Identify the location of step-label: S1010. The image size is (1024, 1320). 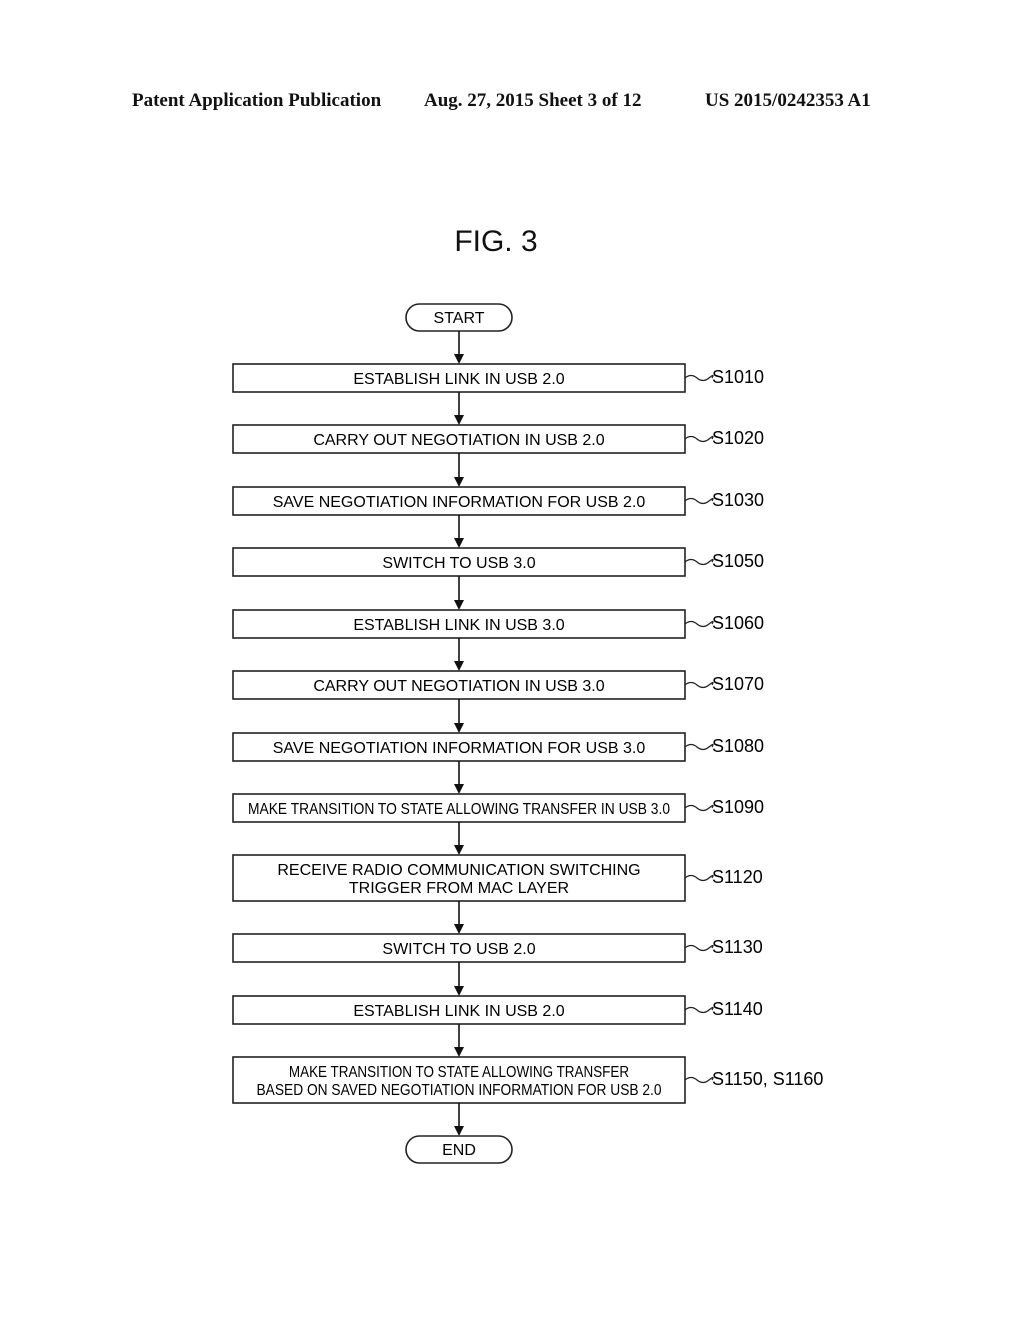
(738, 377).